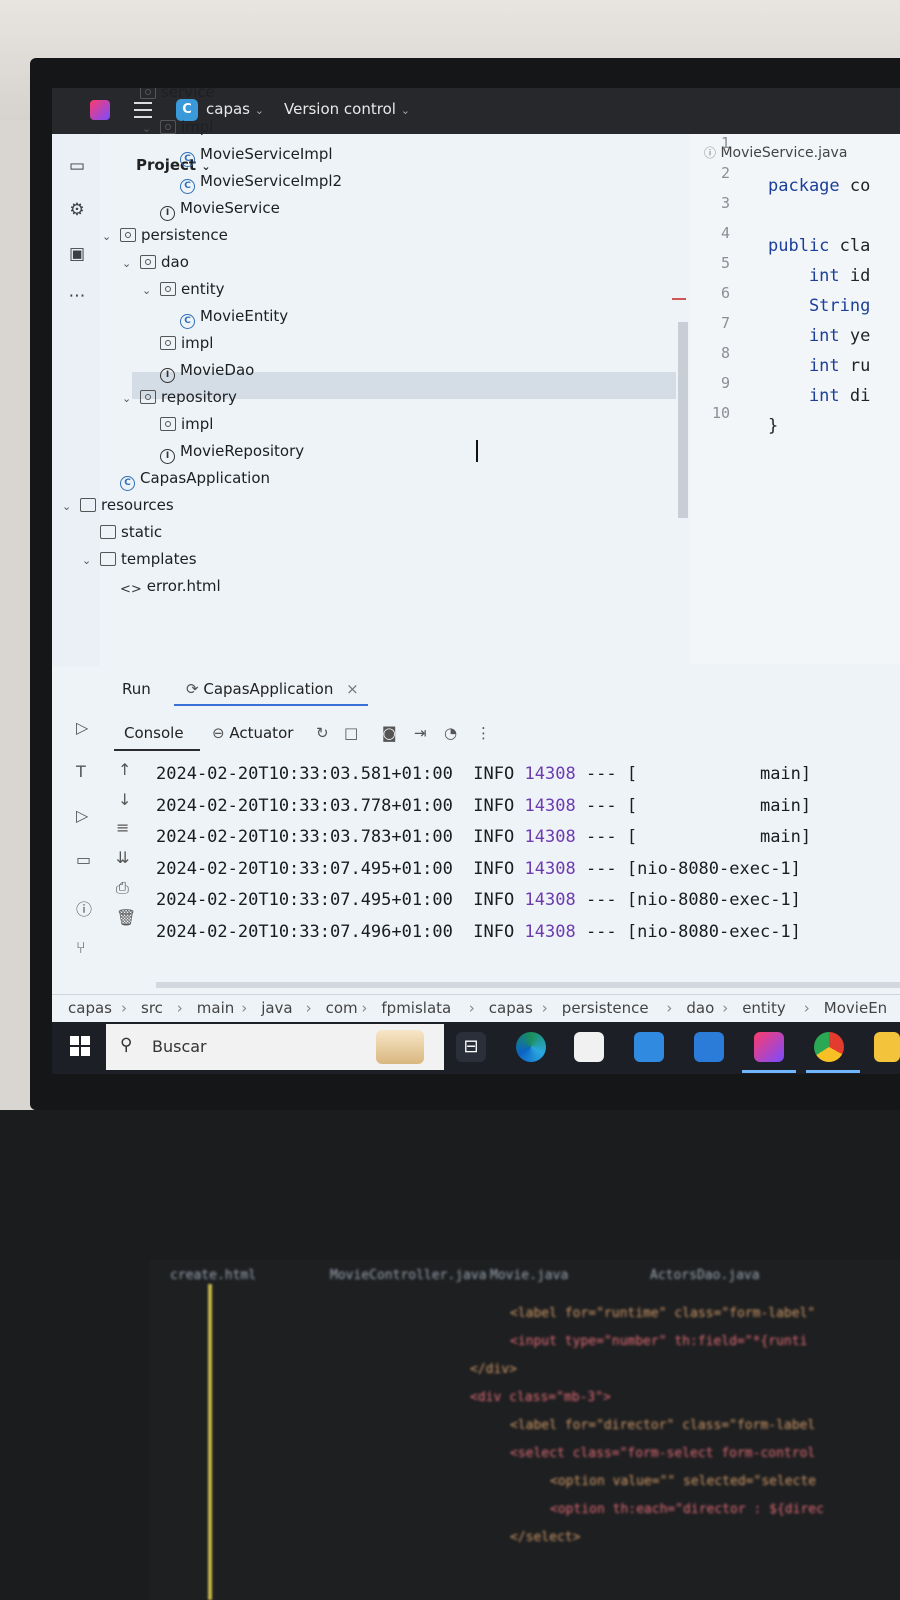  Describe the element at coordinates (773, 426) in the screenshot. I see `code-line: }` at that location.